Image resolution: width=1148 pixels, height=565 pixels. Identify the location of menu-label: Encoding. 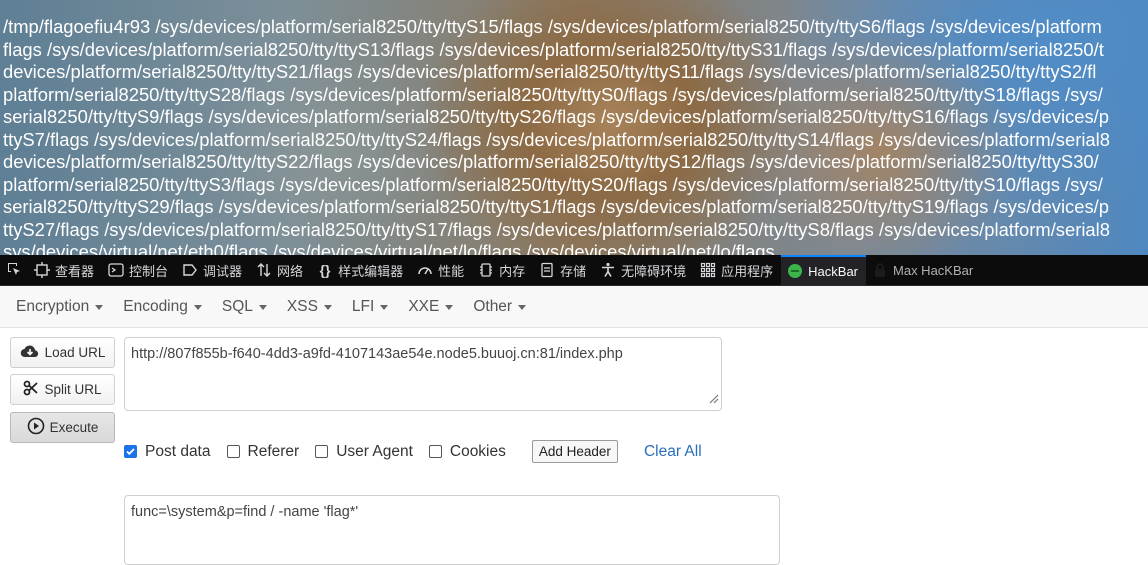
(155, 306).